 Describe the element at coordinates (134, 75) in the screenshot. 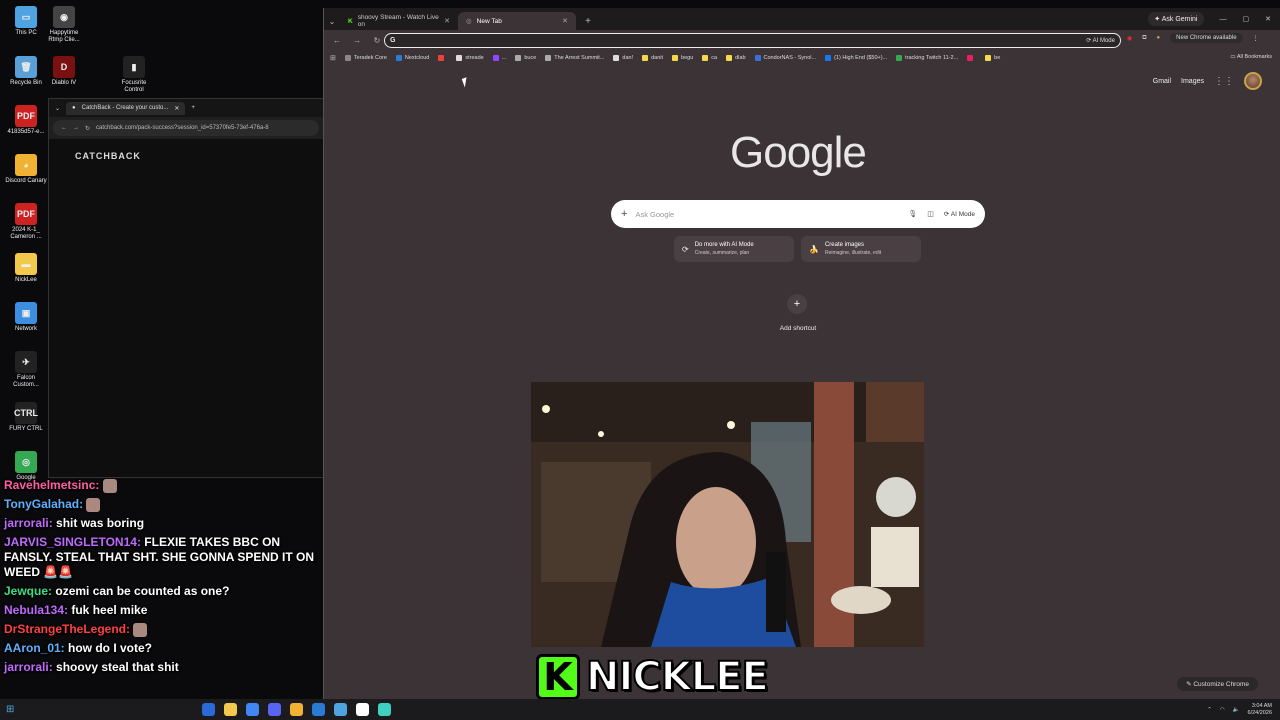

I see `desktop-icon: ▮ Focusrite Control` at that location.